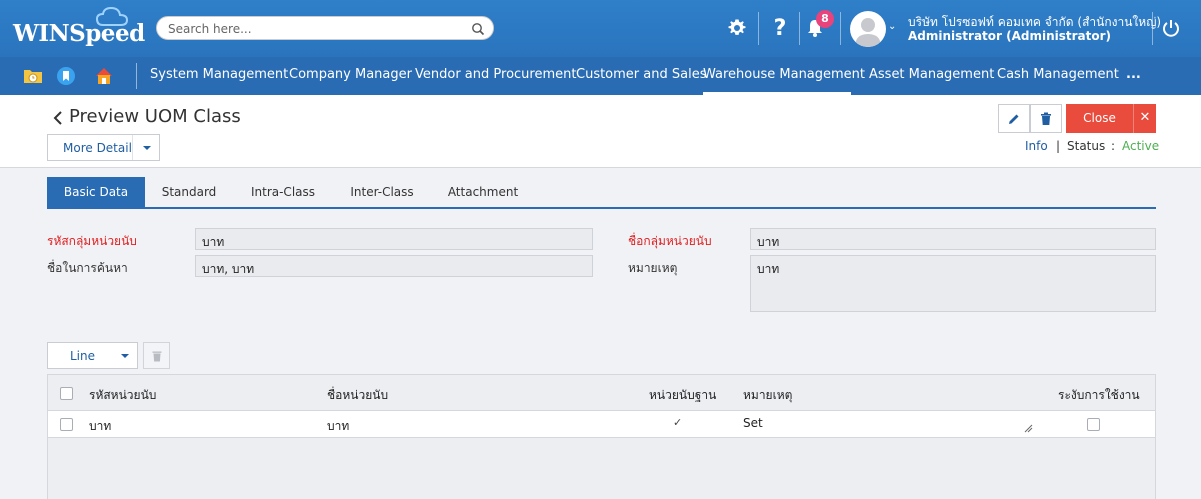 Image resolution: width=1201 pixels, height=499 pixels. Describe the element at coordinates (953, 239) in the screenshot. I see `group-name-field: บาท` at that location.